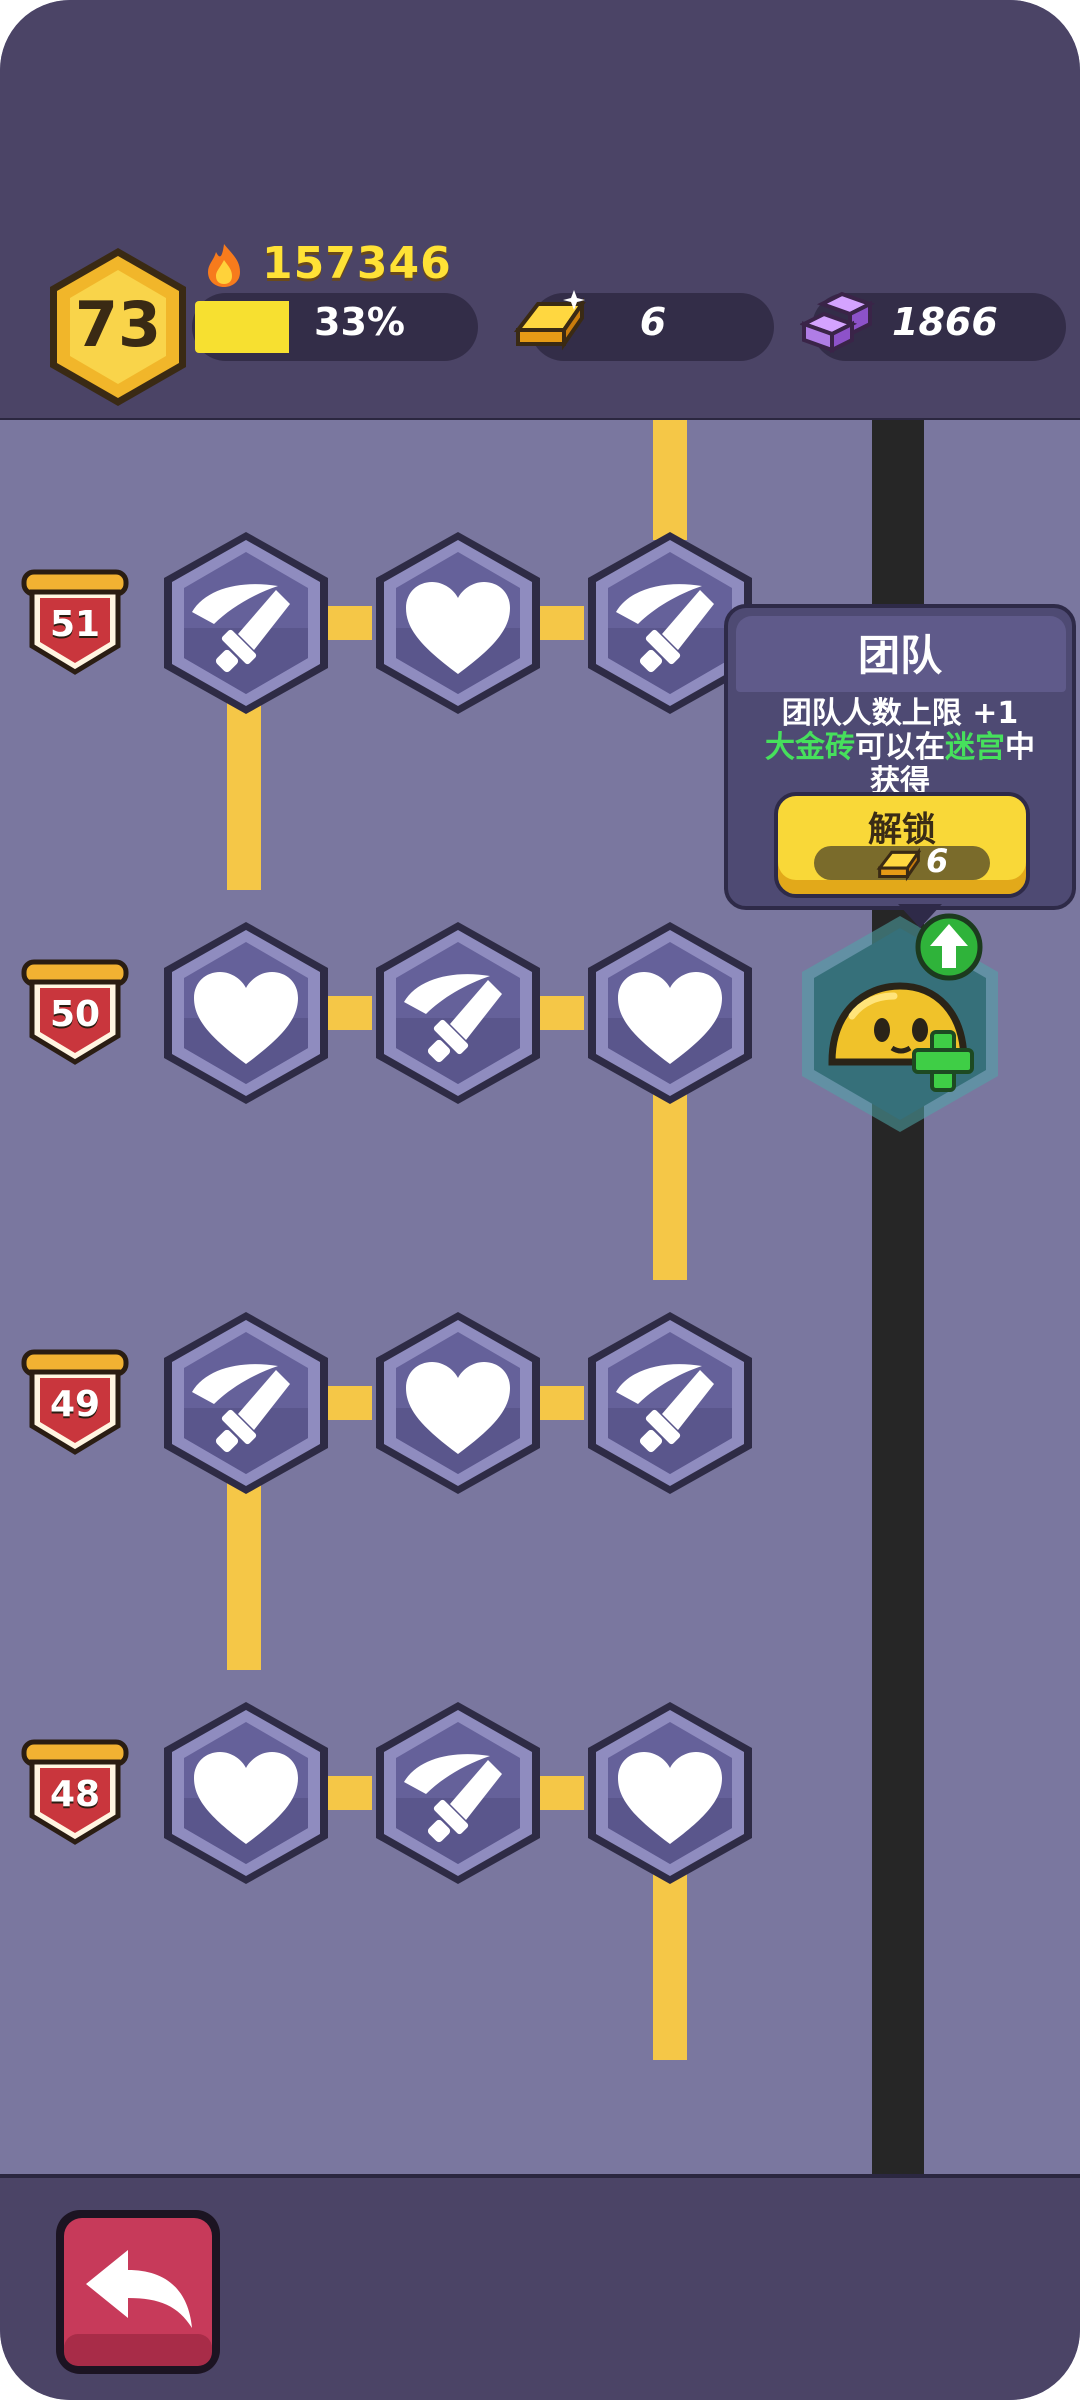  I want to click on tooltip-pointer, so click(920, 916).